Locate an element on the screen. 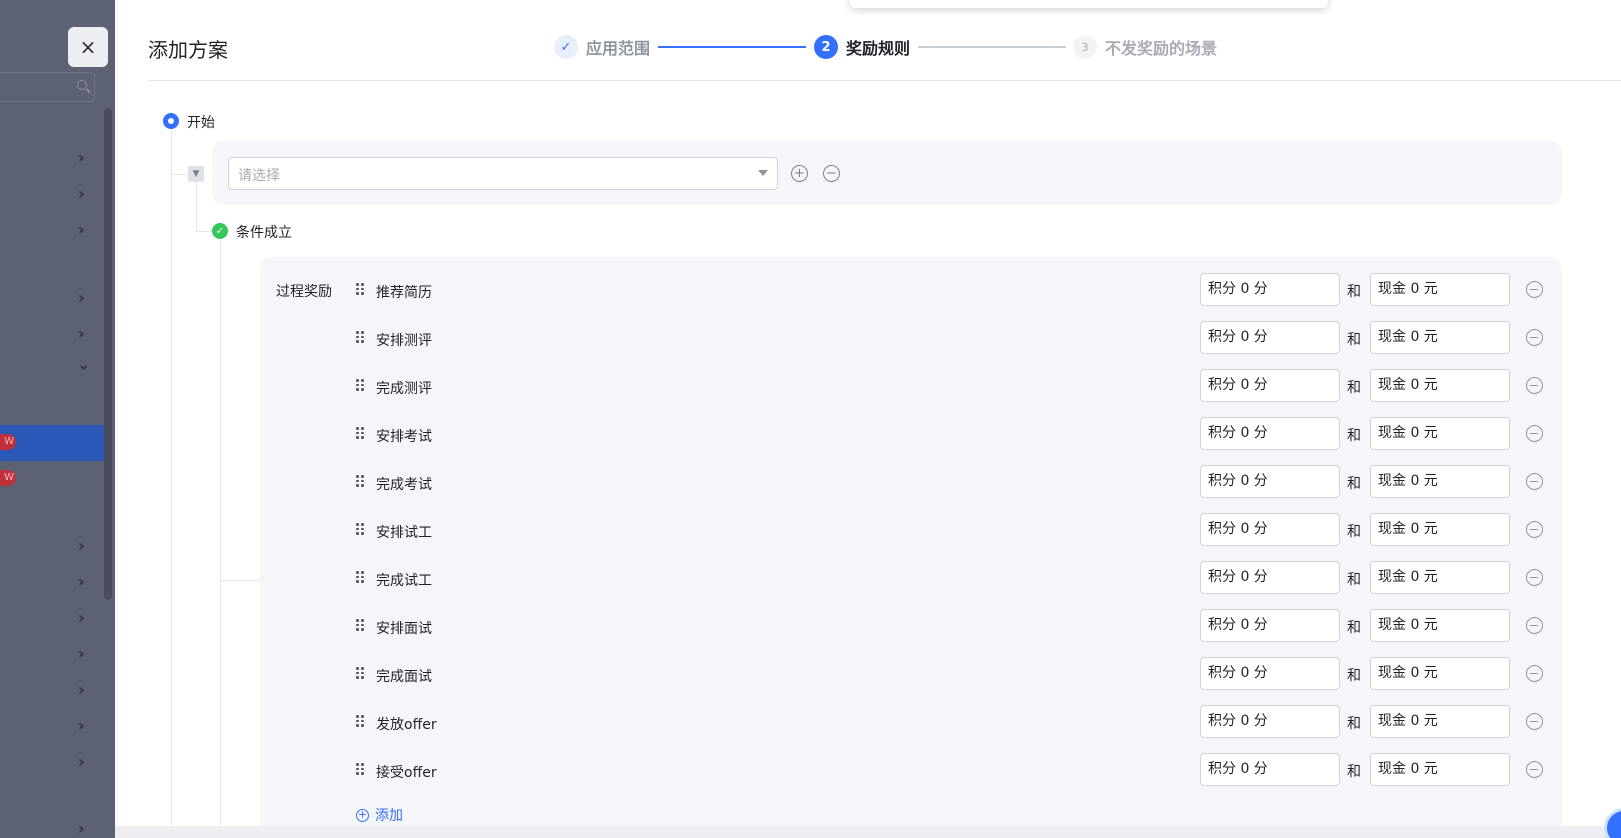 The height and width of the screenshot is (838, 1621). stage-name: 接受offer is located at coordinates (406, 773).